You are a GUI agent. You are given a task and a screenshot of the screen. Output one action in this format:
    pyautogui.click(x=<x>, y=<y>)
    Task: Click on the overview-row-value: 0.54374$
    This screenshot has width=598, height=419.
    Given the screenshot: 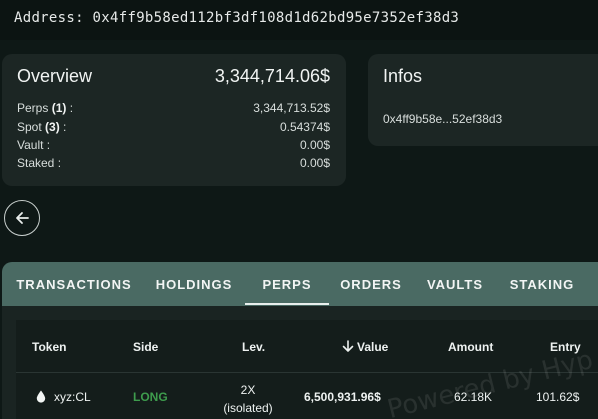 What is the action you would take?
    pyautogui.click(x=304, y=127)
    